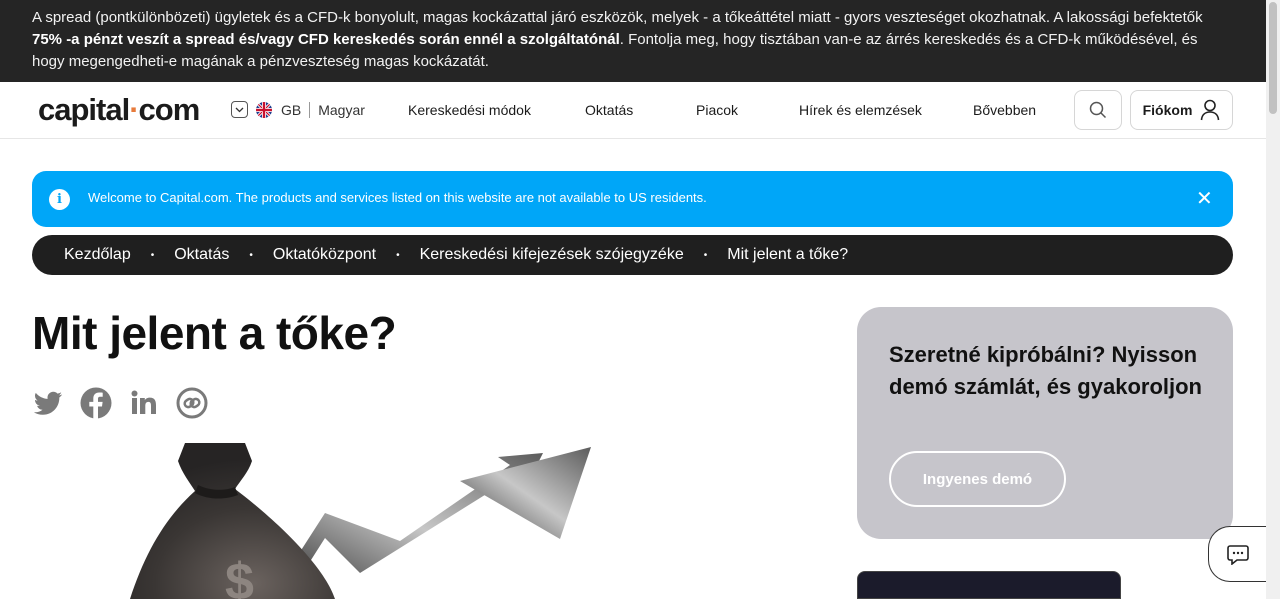 This screenshot has height=599, width=1280. I want to click on search-icon, so click(1098, 110).